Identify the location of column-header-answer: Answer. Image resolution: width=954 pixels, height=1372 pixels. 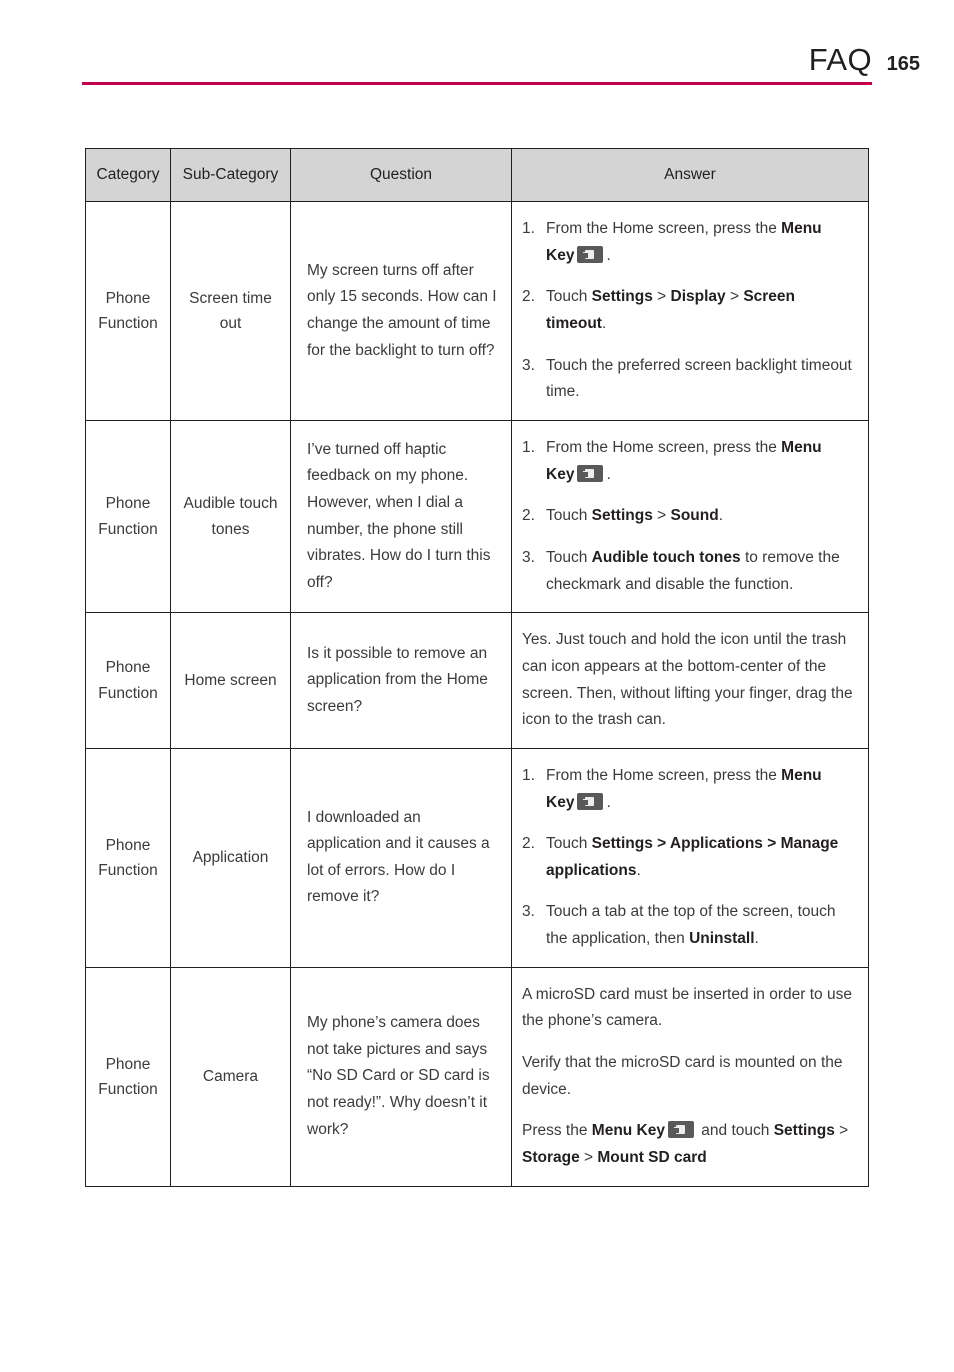
(690, 175).